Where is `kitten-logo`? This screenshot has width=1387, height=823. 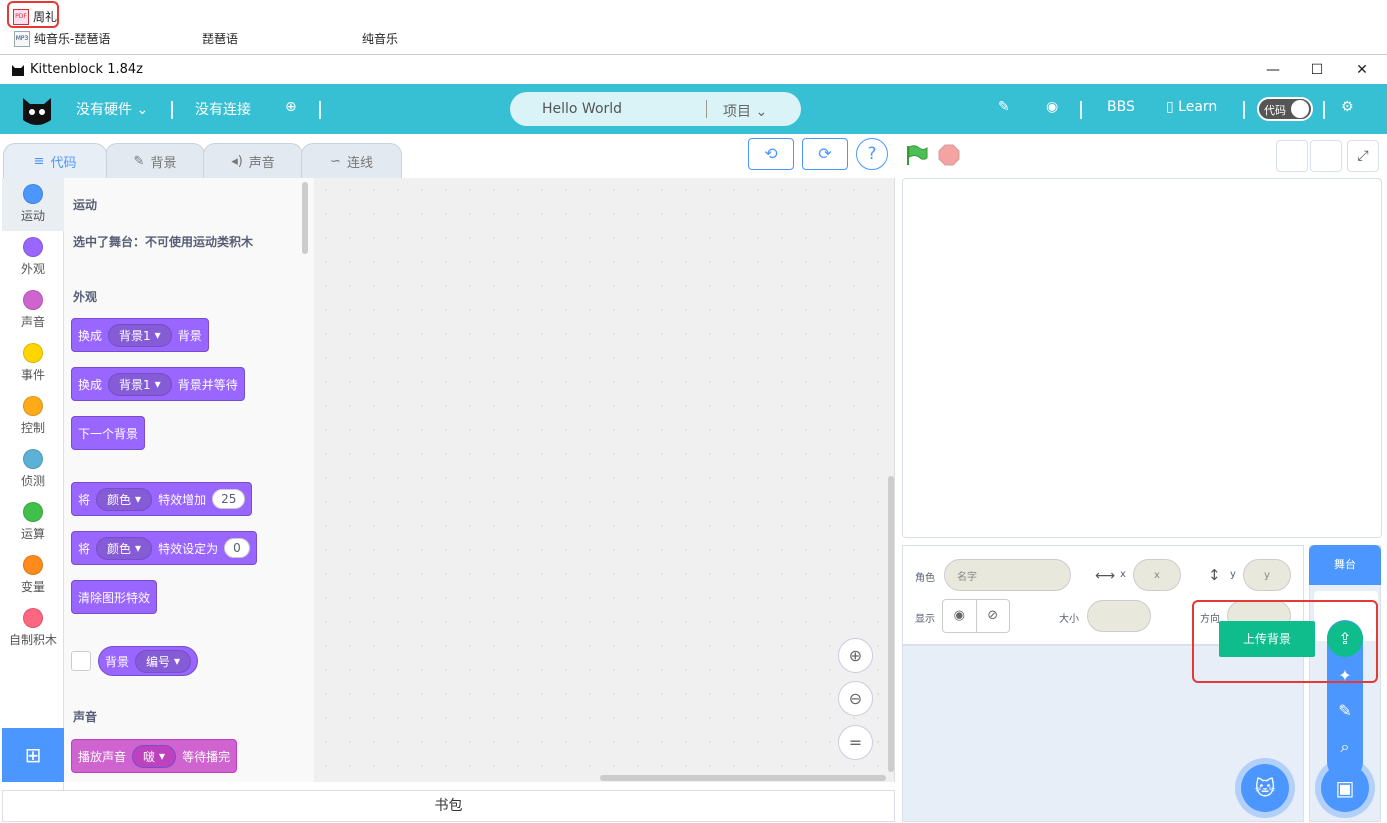
kitten-logo is located at coordinates (37, 109).